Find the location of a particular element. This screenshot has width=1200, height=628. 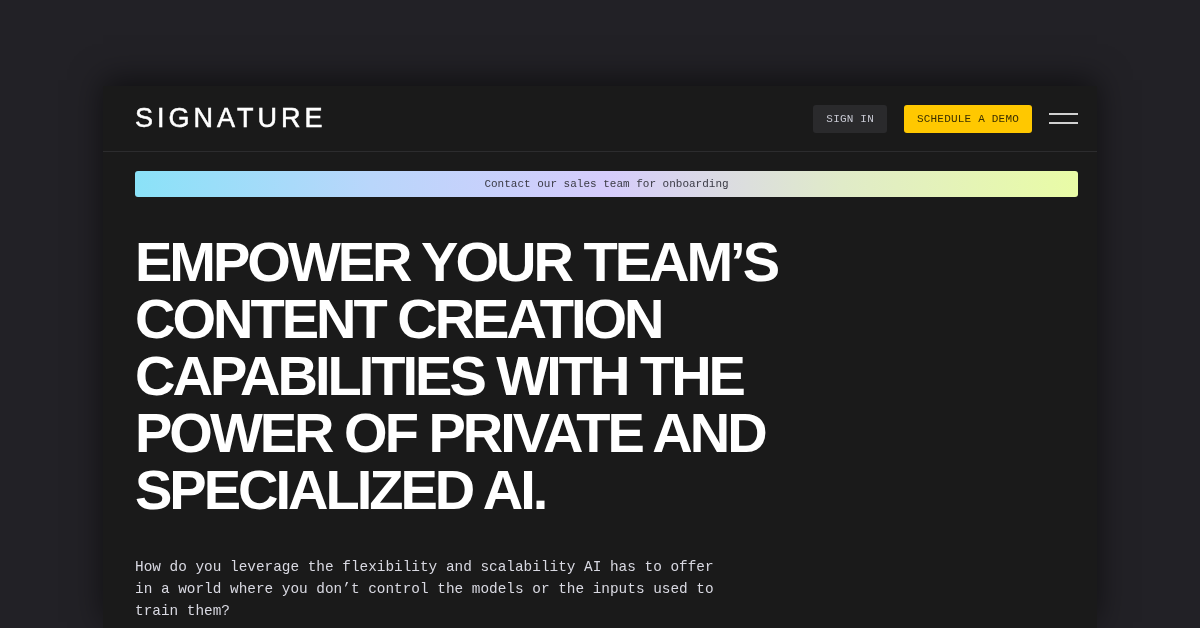

logo-link: SIGNATURE is located at coordinates (231, 118).